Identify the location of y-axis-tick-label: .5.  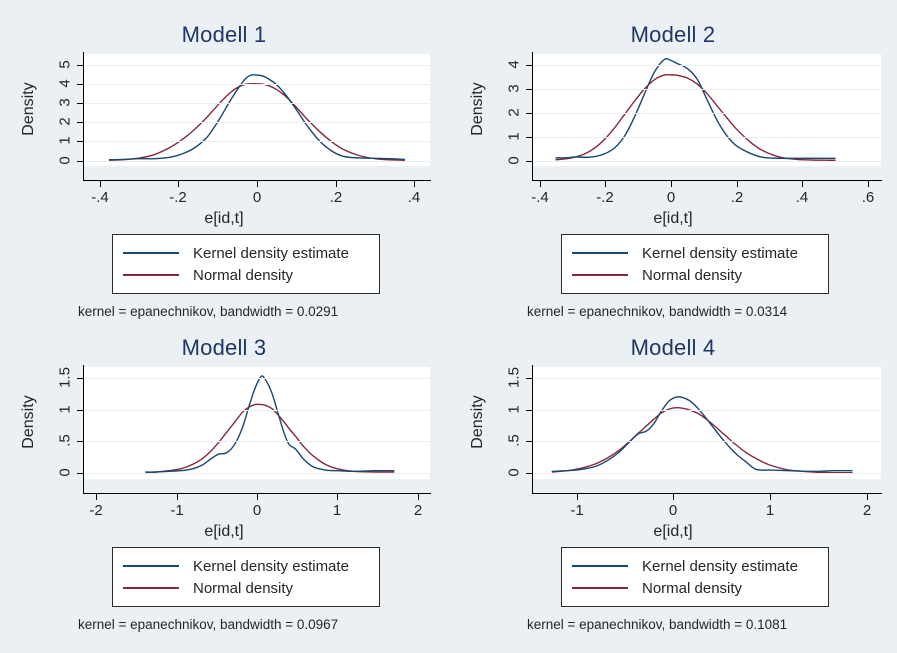
(514, 440).